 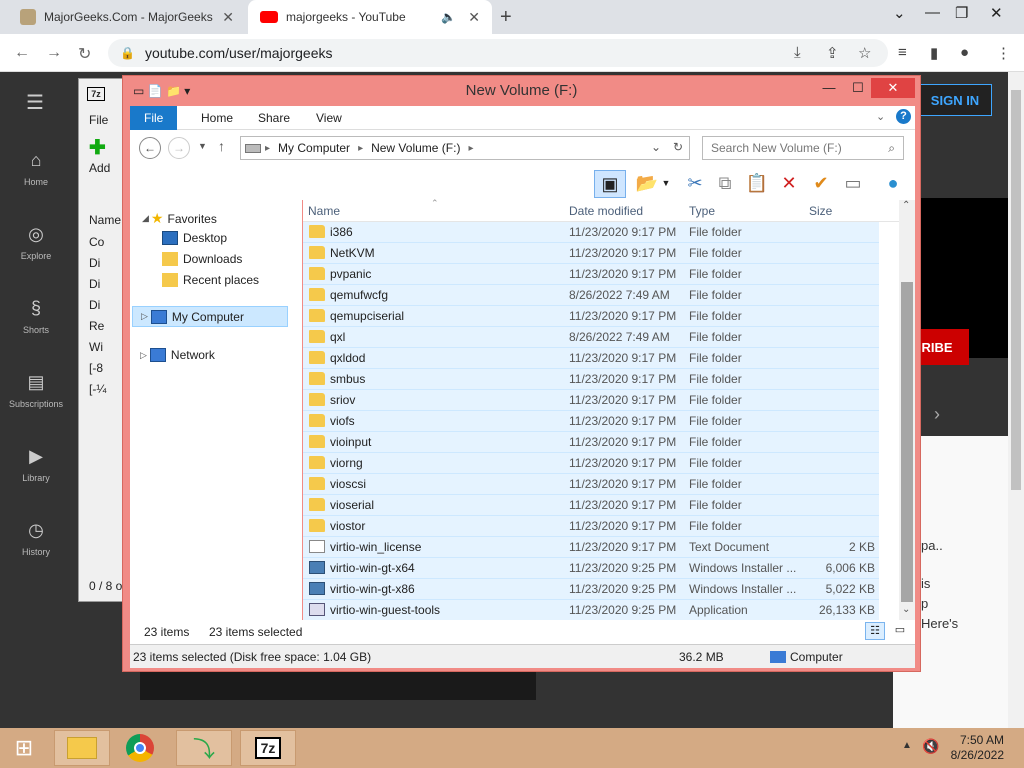 What do you see at coordinates (591, 253) in the screenshot?
I see `table-row: NetKVM 11/23/2020 9:17 PM File folder` at bounding box center [591, 253].